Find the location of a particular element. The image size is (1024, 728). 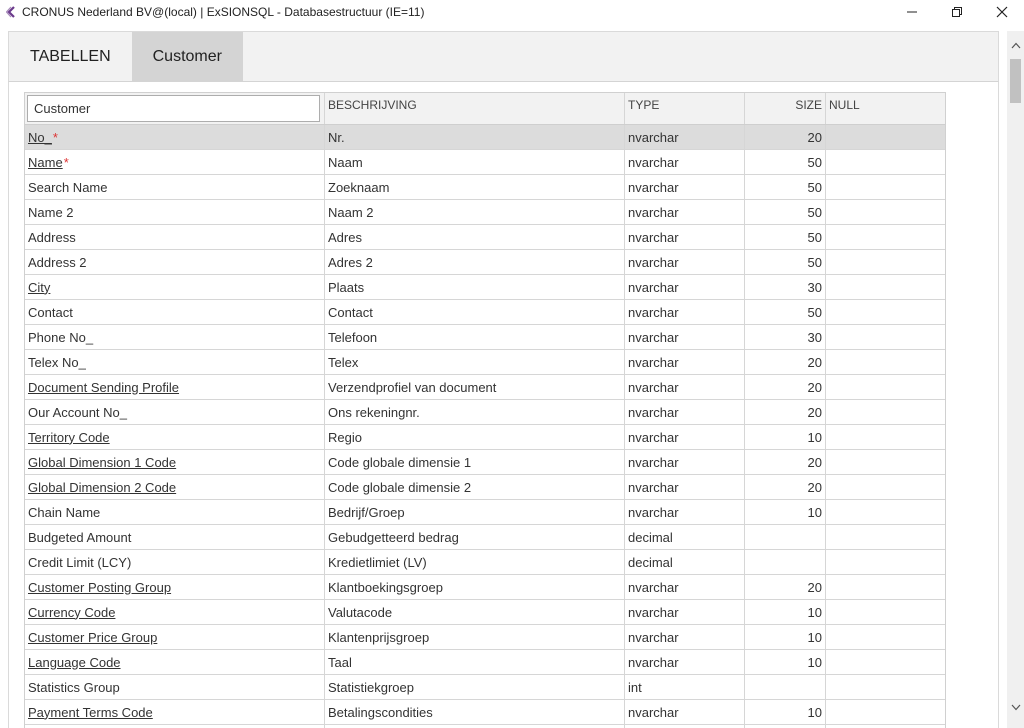

description-cell: Klantboekingsgroep is located at coordinates (475, 587).